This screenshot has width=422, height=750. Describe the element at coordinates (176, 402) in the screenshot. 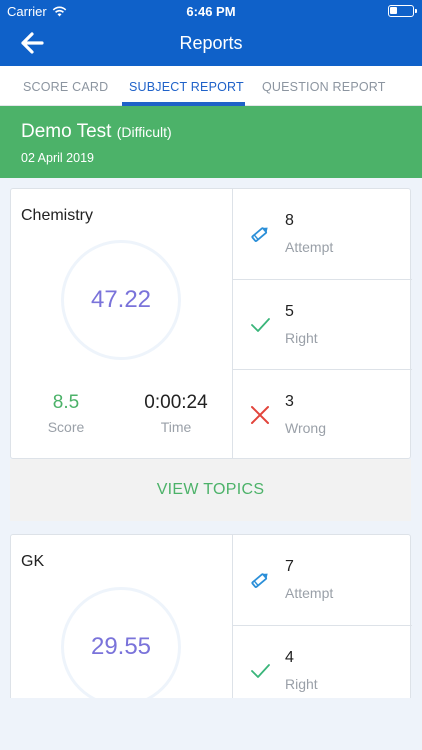

I see `time-value: 0:00:24` at that location.